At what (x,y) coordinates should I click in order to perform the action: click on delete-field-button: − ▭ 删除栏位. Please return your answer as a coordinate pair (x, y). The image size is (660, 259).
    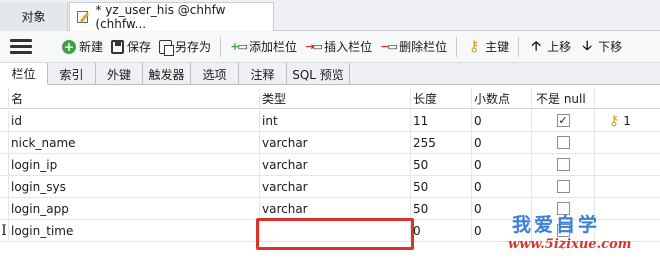
    Looking at the image, I should click on (413, 47).